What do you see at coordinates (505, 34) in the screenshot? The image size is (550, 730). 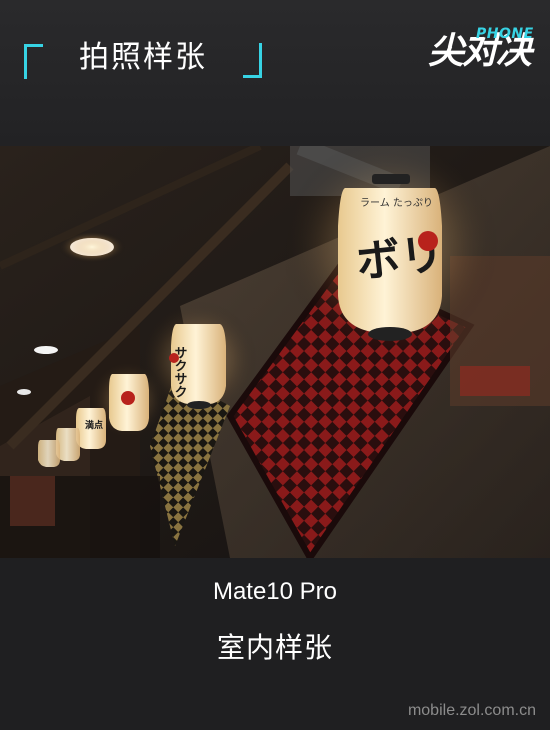 I see `logo-phone-tag: PHONE` at bounding box center [505, 34].